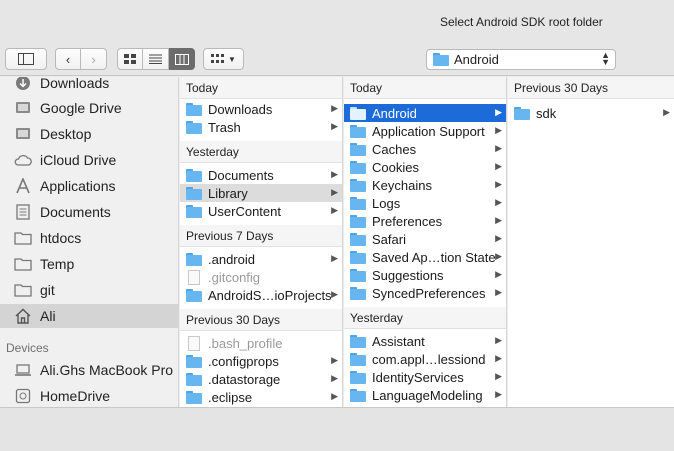  I want to click on home-icon, so click(23, 316).